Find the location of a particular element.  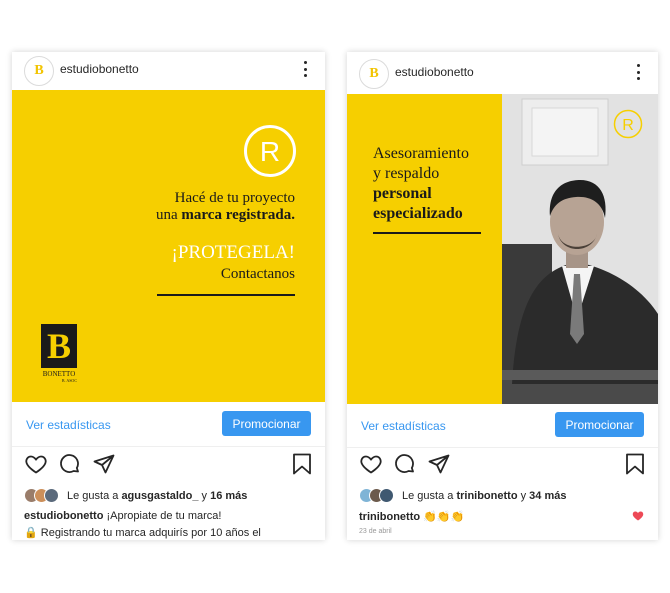

logo-letter: B is located at coordinates (58, 346).